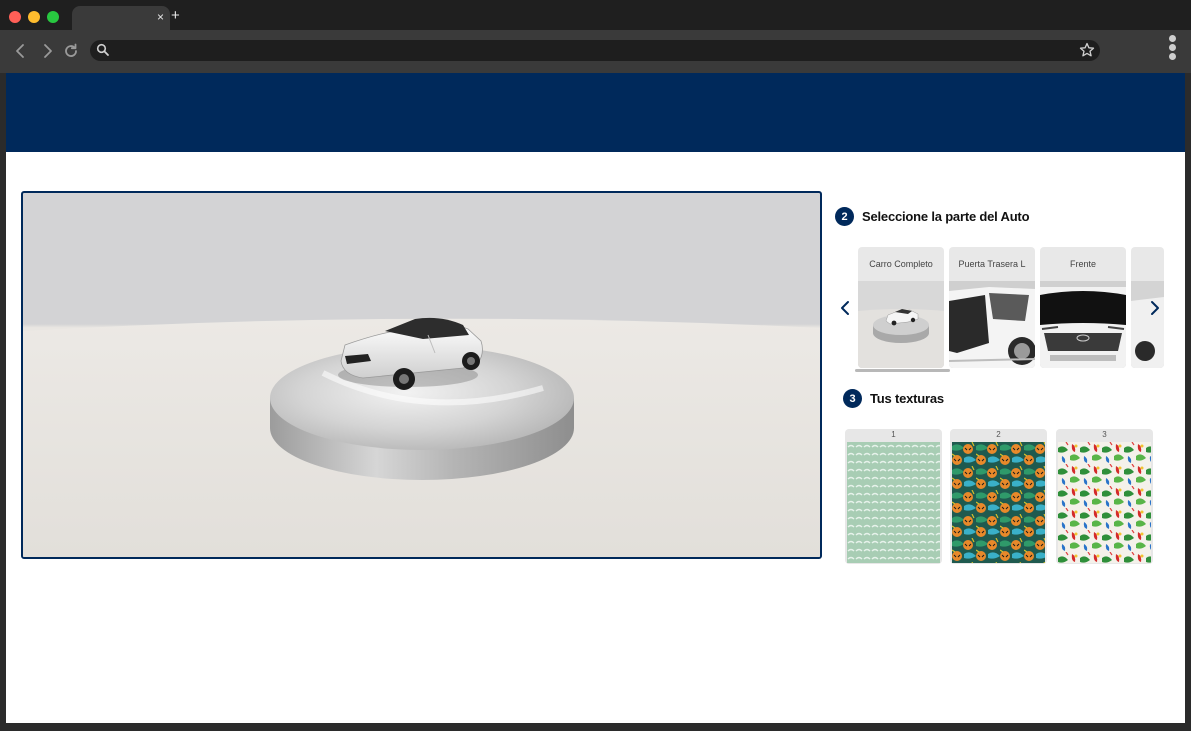 This screenshot has width=1191, height=731. What do you see at coordinates (53, 17) in the screenshot?
I see `maximize-window-button` at bounding box center [53, 17].